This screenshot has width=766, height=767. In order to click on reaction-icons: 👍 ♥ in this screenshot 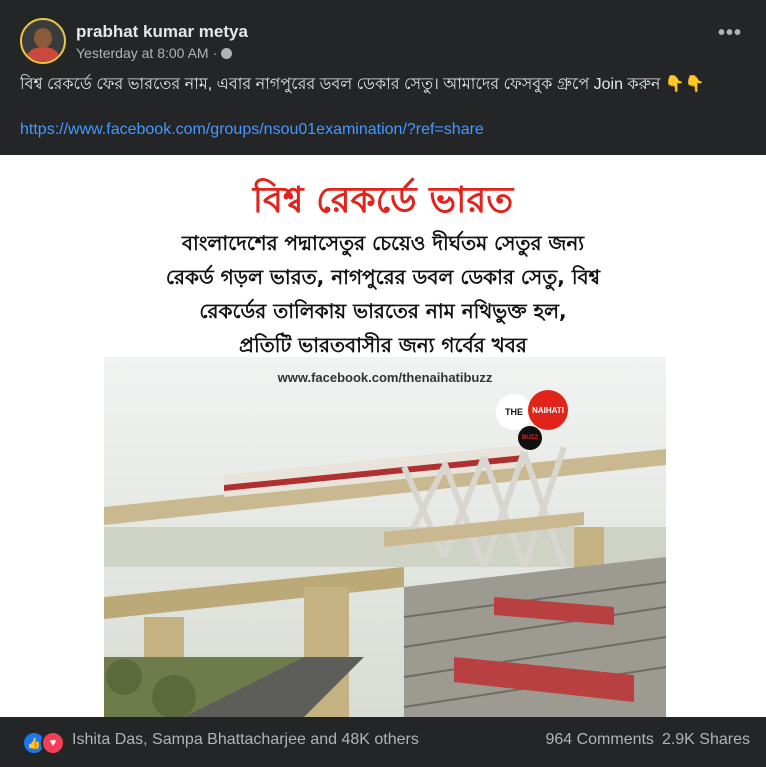, I will do `click(43, 743)`.